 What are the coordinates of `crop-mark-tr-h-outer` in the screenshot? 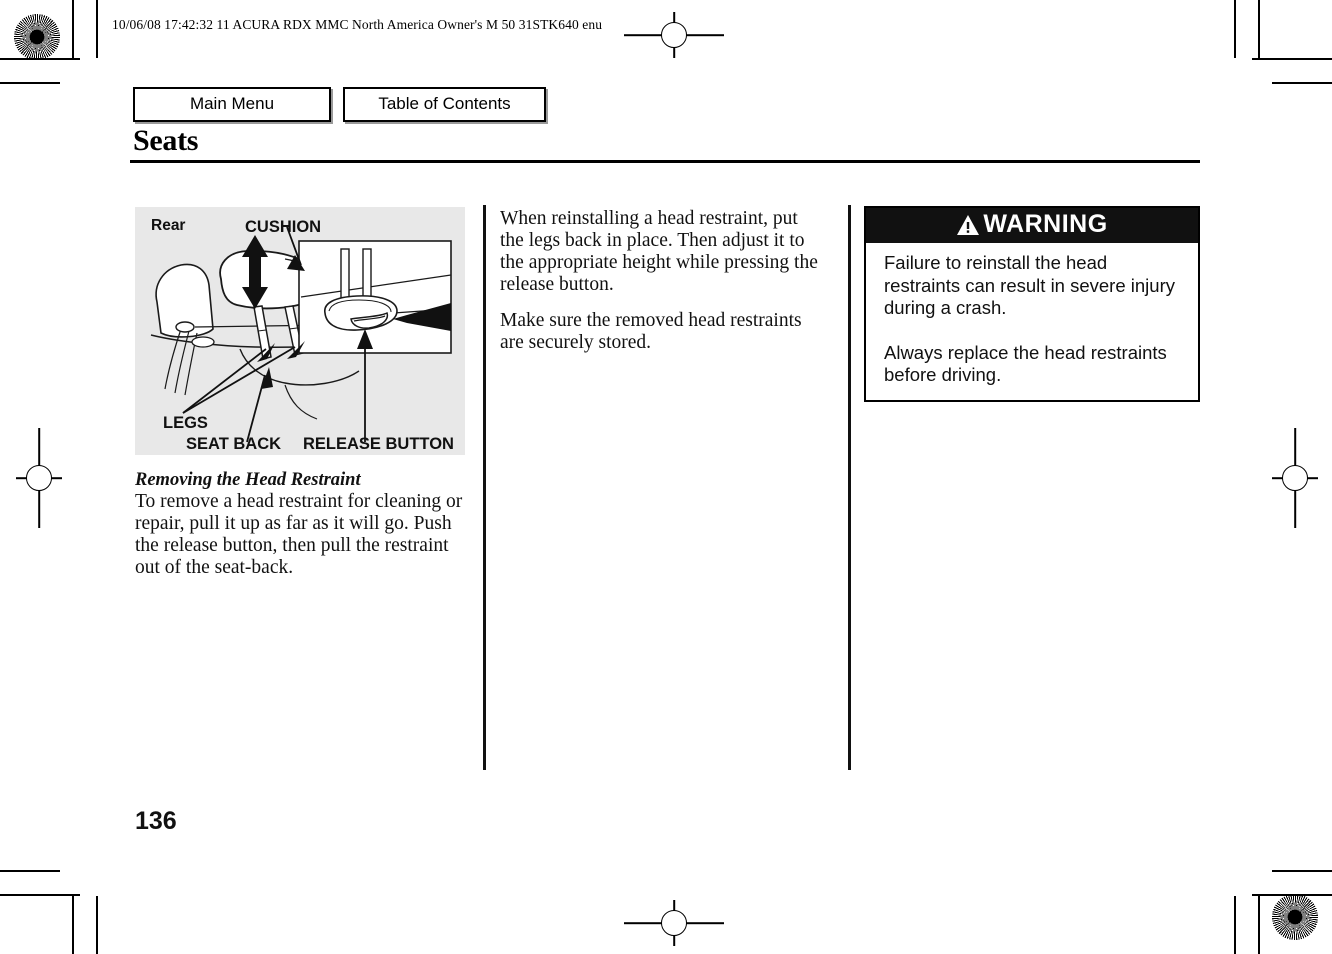 It's located at (1302, 83).